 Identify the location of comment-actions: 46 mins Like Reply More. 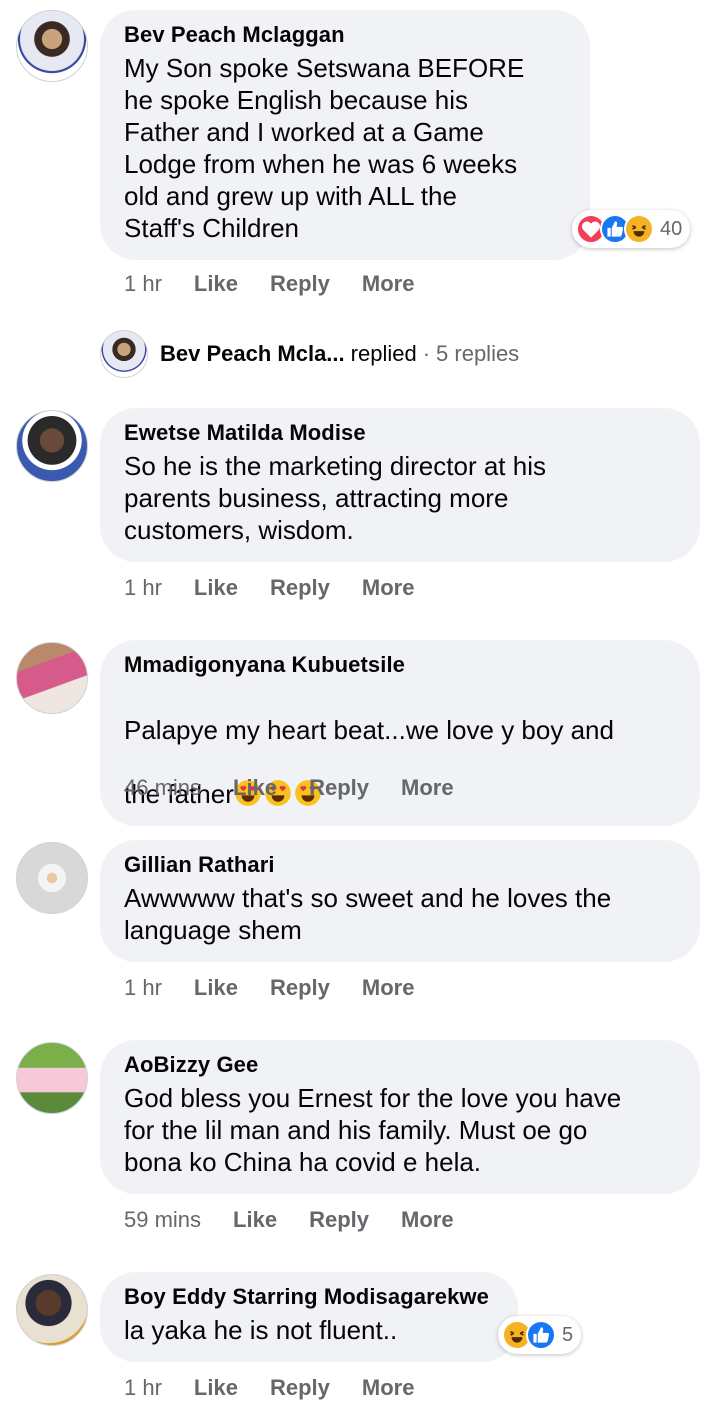
(305, 788).